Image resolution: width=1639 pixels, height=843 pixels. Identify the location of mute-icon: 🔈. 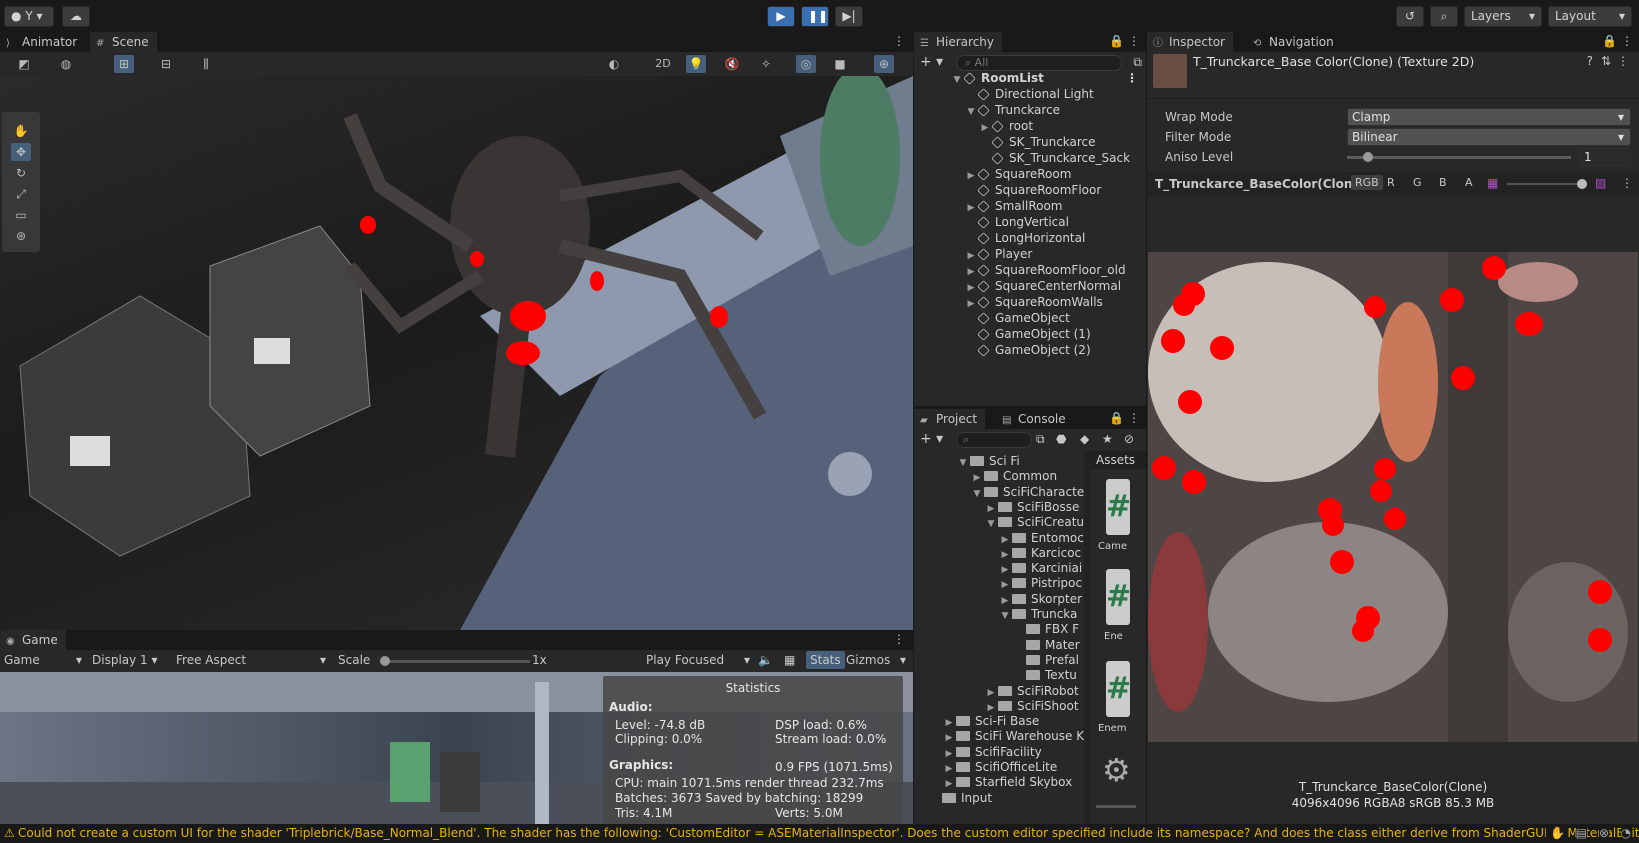
(765, 660).